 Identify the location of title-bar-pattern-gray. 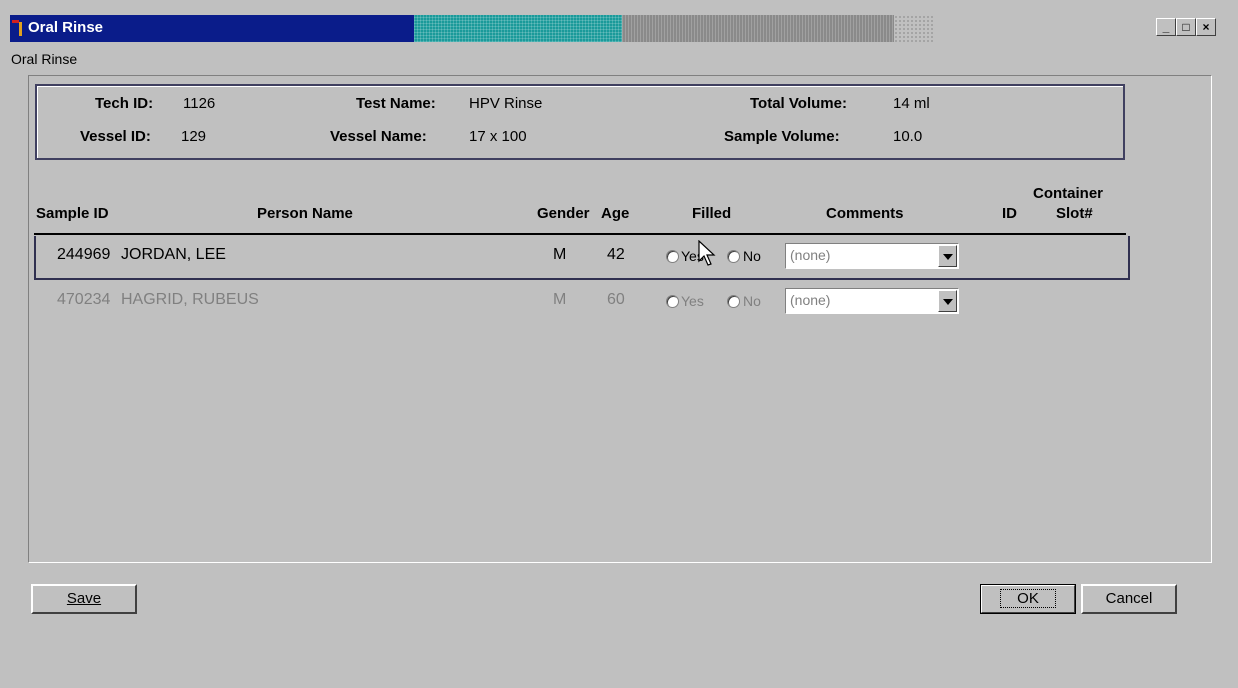
(758, 28).